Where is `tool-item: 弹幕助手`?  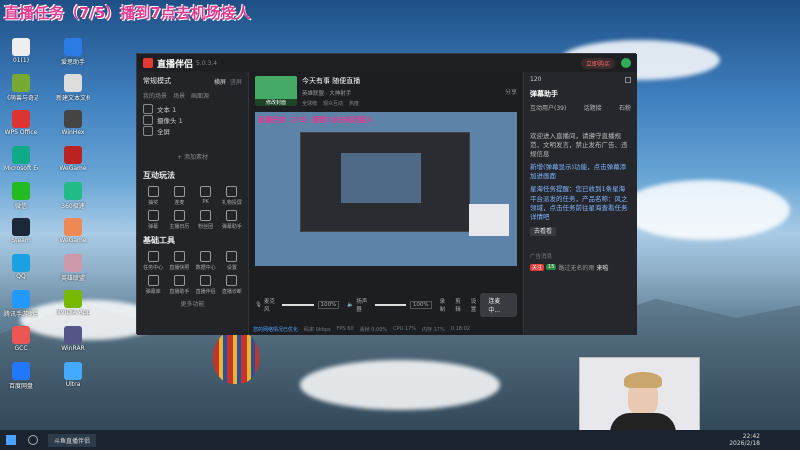 tool-item: 弹幕助手 is located at coordinates (232, 220).